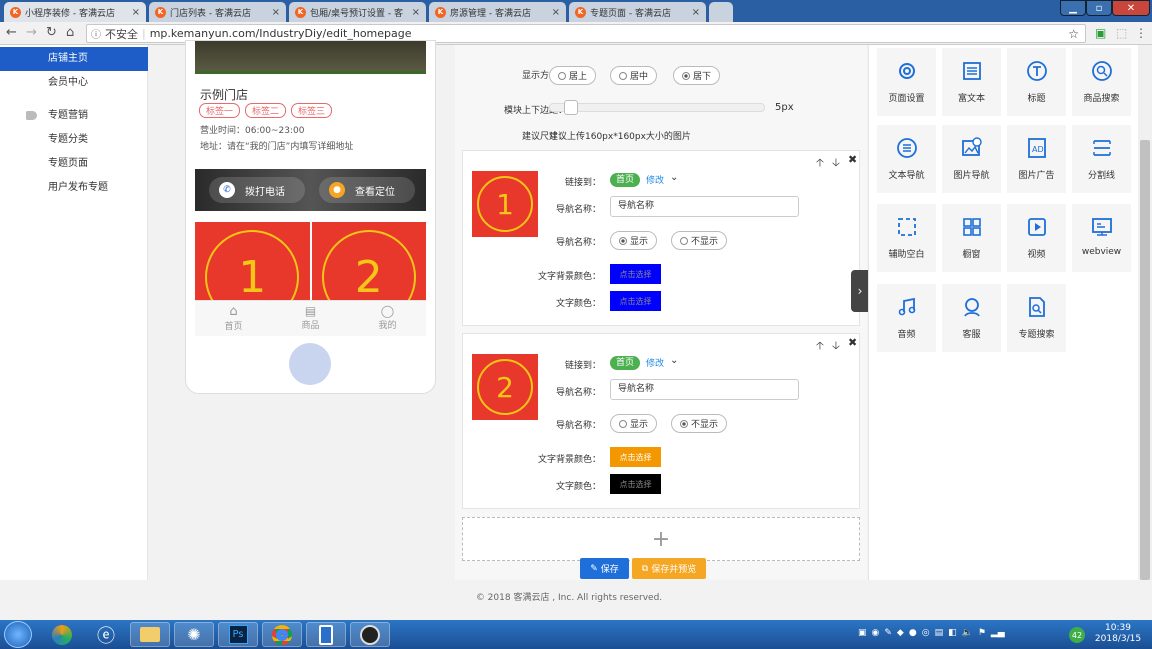  I want to click on home-icon: ⌂, so click(70, 32).